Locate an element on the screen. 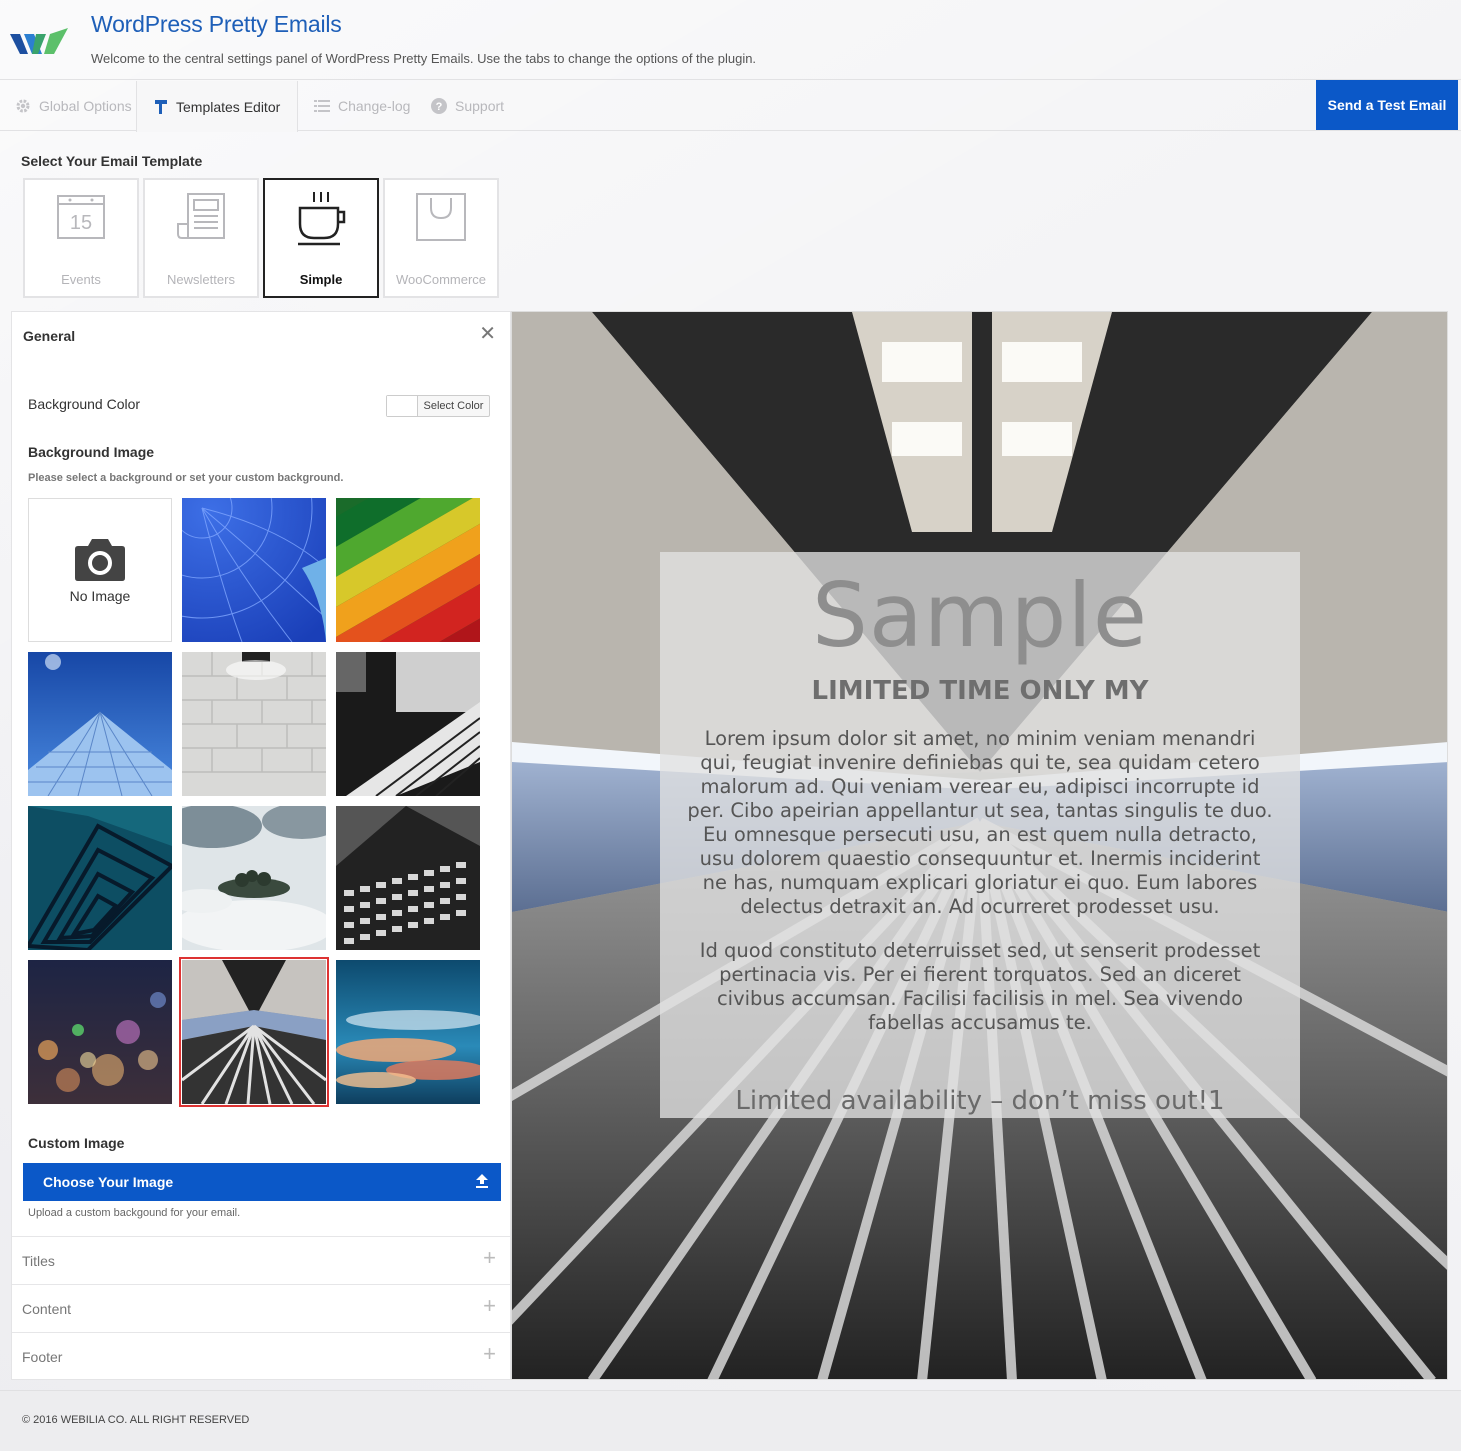  template-select-heading: Select Your Email Template is located at coordinates (112, 161).